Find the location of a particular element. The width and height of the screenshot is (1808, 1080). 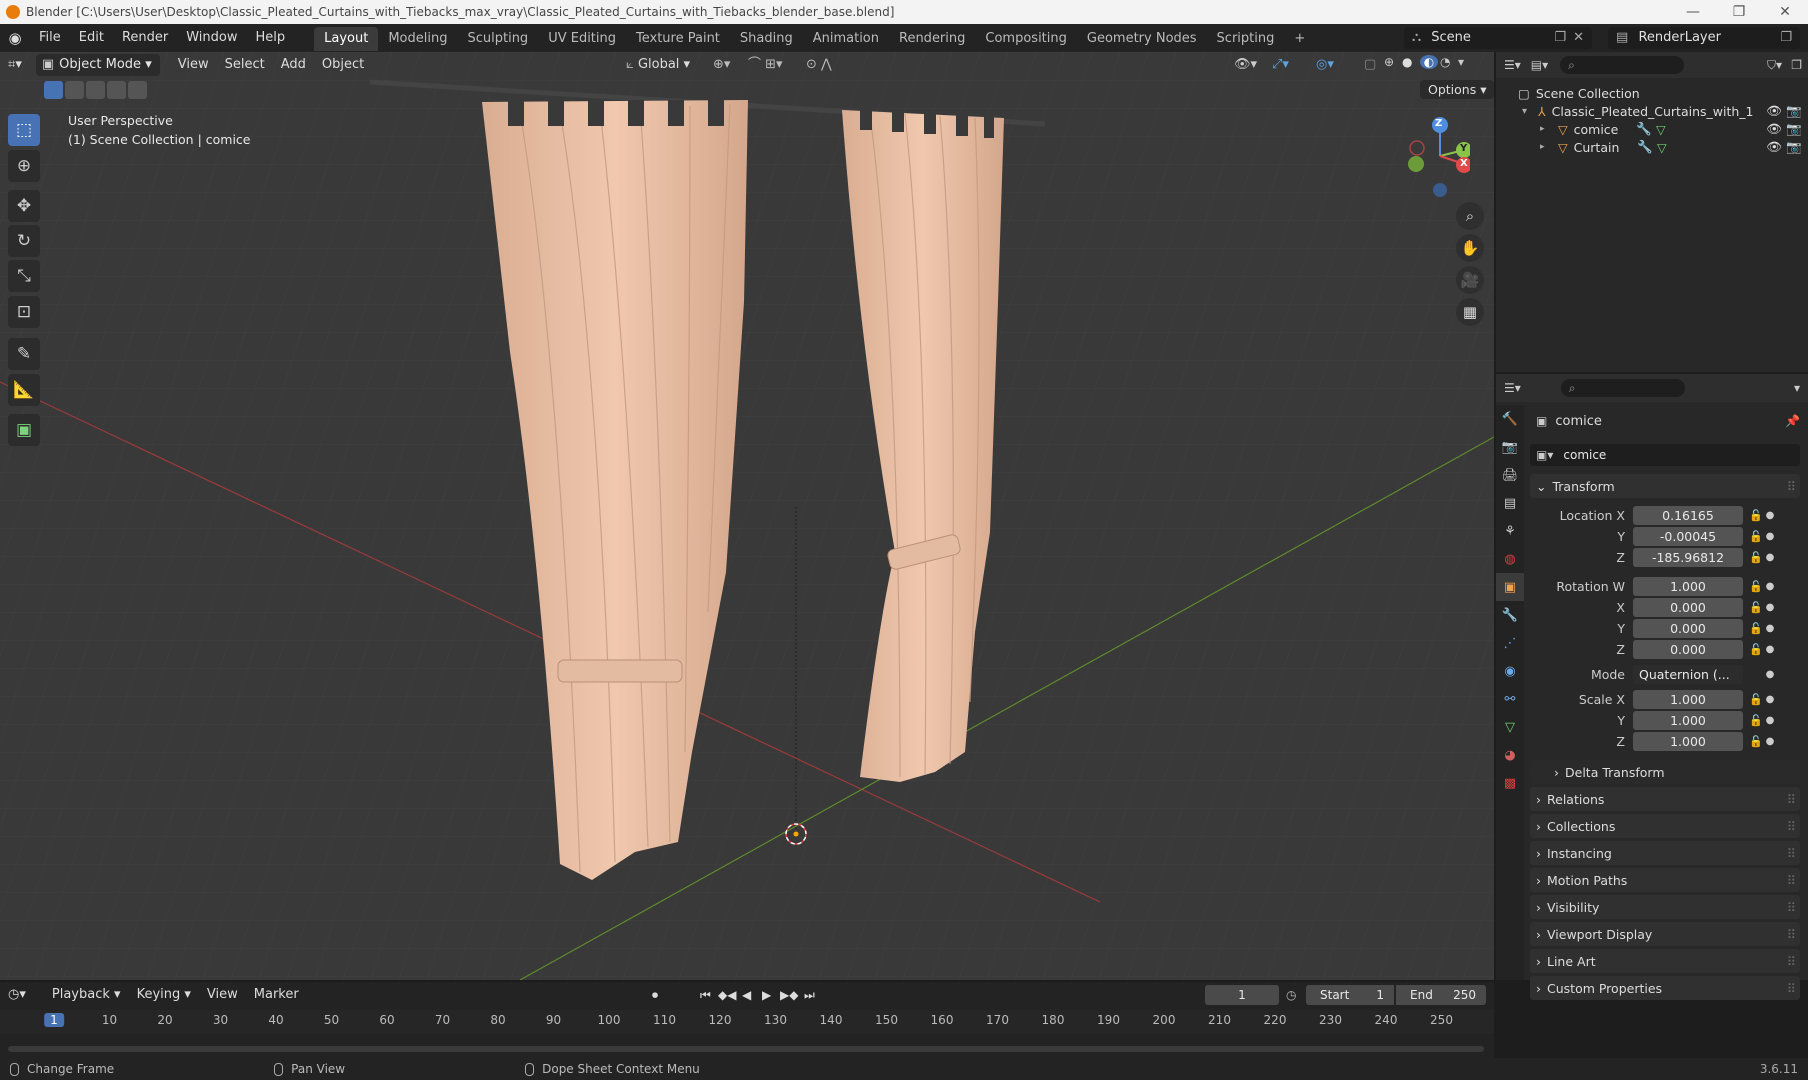

outliner-editor-icon: ☰▾ is located at coordinates (1512, 65).